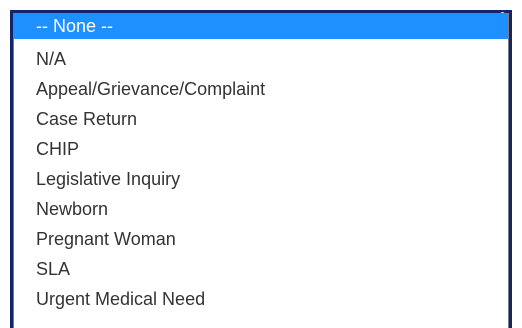  What do you see at coordinates (261, 299) in the screenshot?
I see `option-urgent-medical-need: Urgent Medical Need` at bounding box center [261, 299].